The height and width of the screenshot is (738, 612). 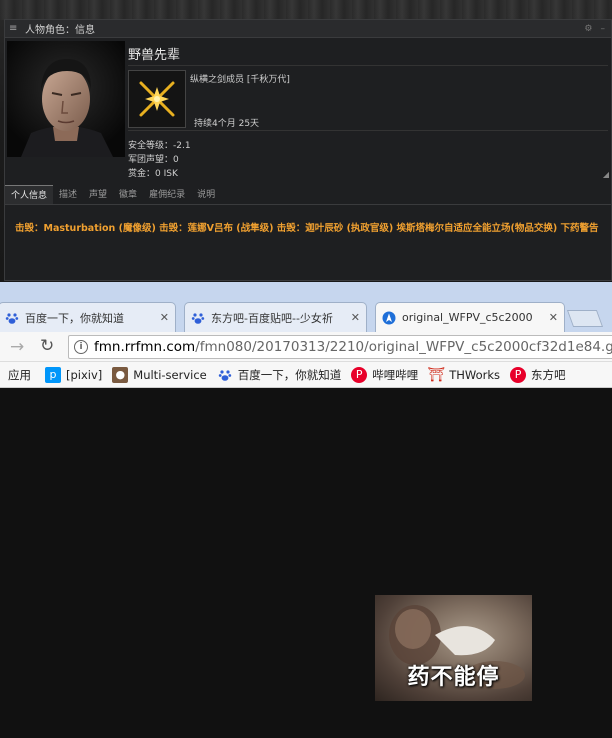 What do you see at coordinates (227, 124) in the screenshot?
I see `membership-duration: 持续4个月 25天` at bounding box center [227, 124].